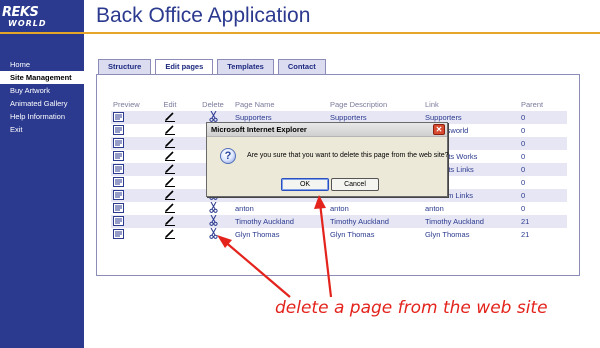 The height and width of the screenshot is (348, 600). I want to click on logo-line1: REKS, so click(20, 12).